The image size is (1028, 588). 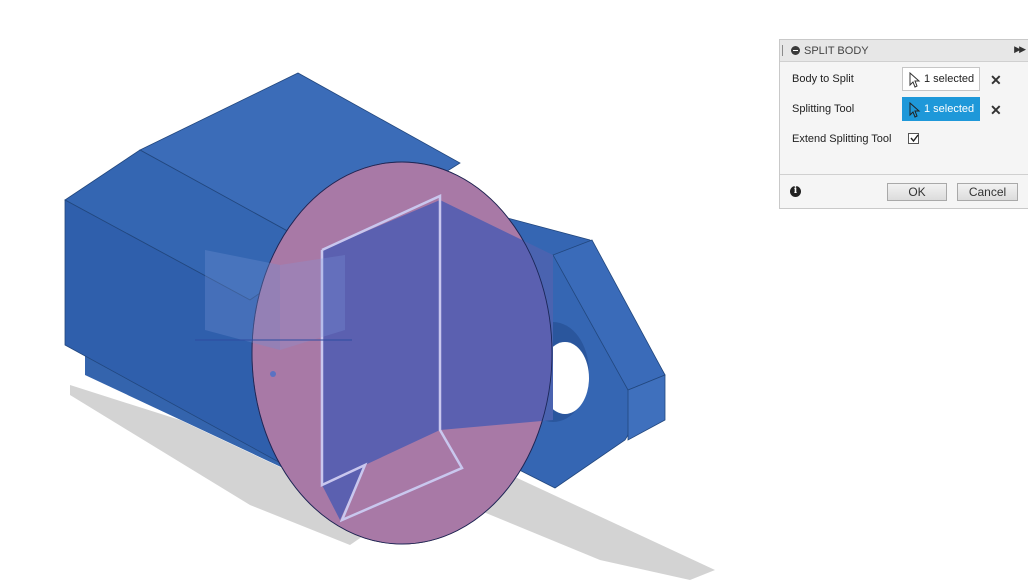 I want to click on splitting-tool-label: Splitting Tool, so click(x=823, y=109).